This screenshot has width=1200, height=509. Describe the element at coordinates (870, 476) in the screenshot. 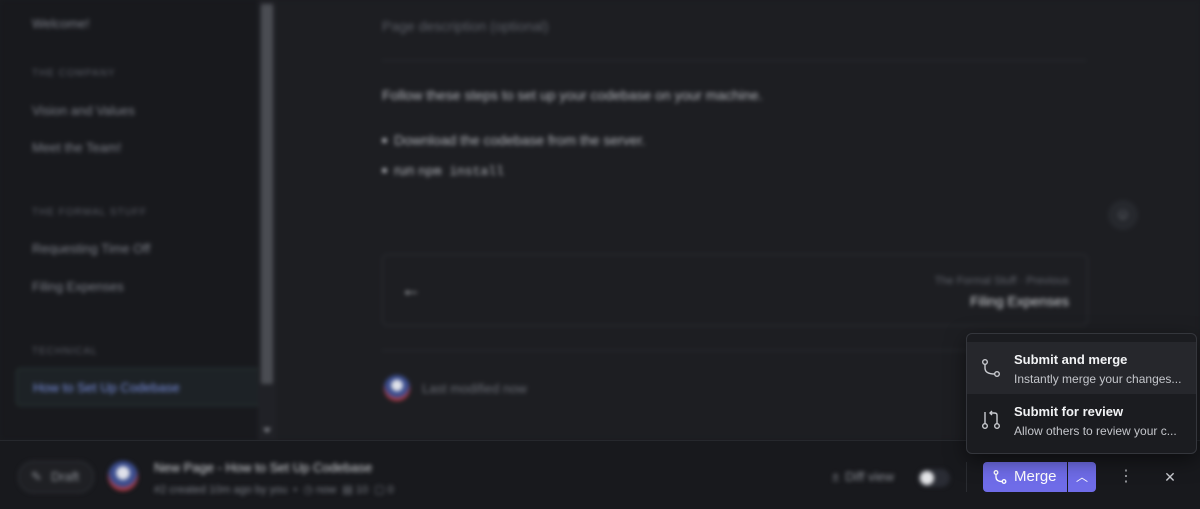

I see `diff-view-text: Diff view` at that location.